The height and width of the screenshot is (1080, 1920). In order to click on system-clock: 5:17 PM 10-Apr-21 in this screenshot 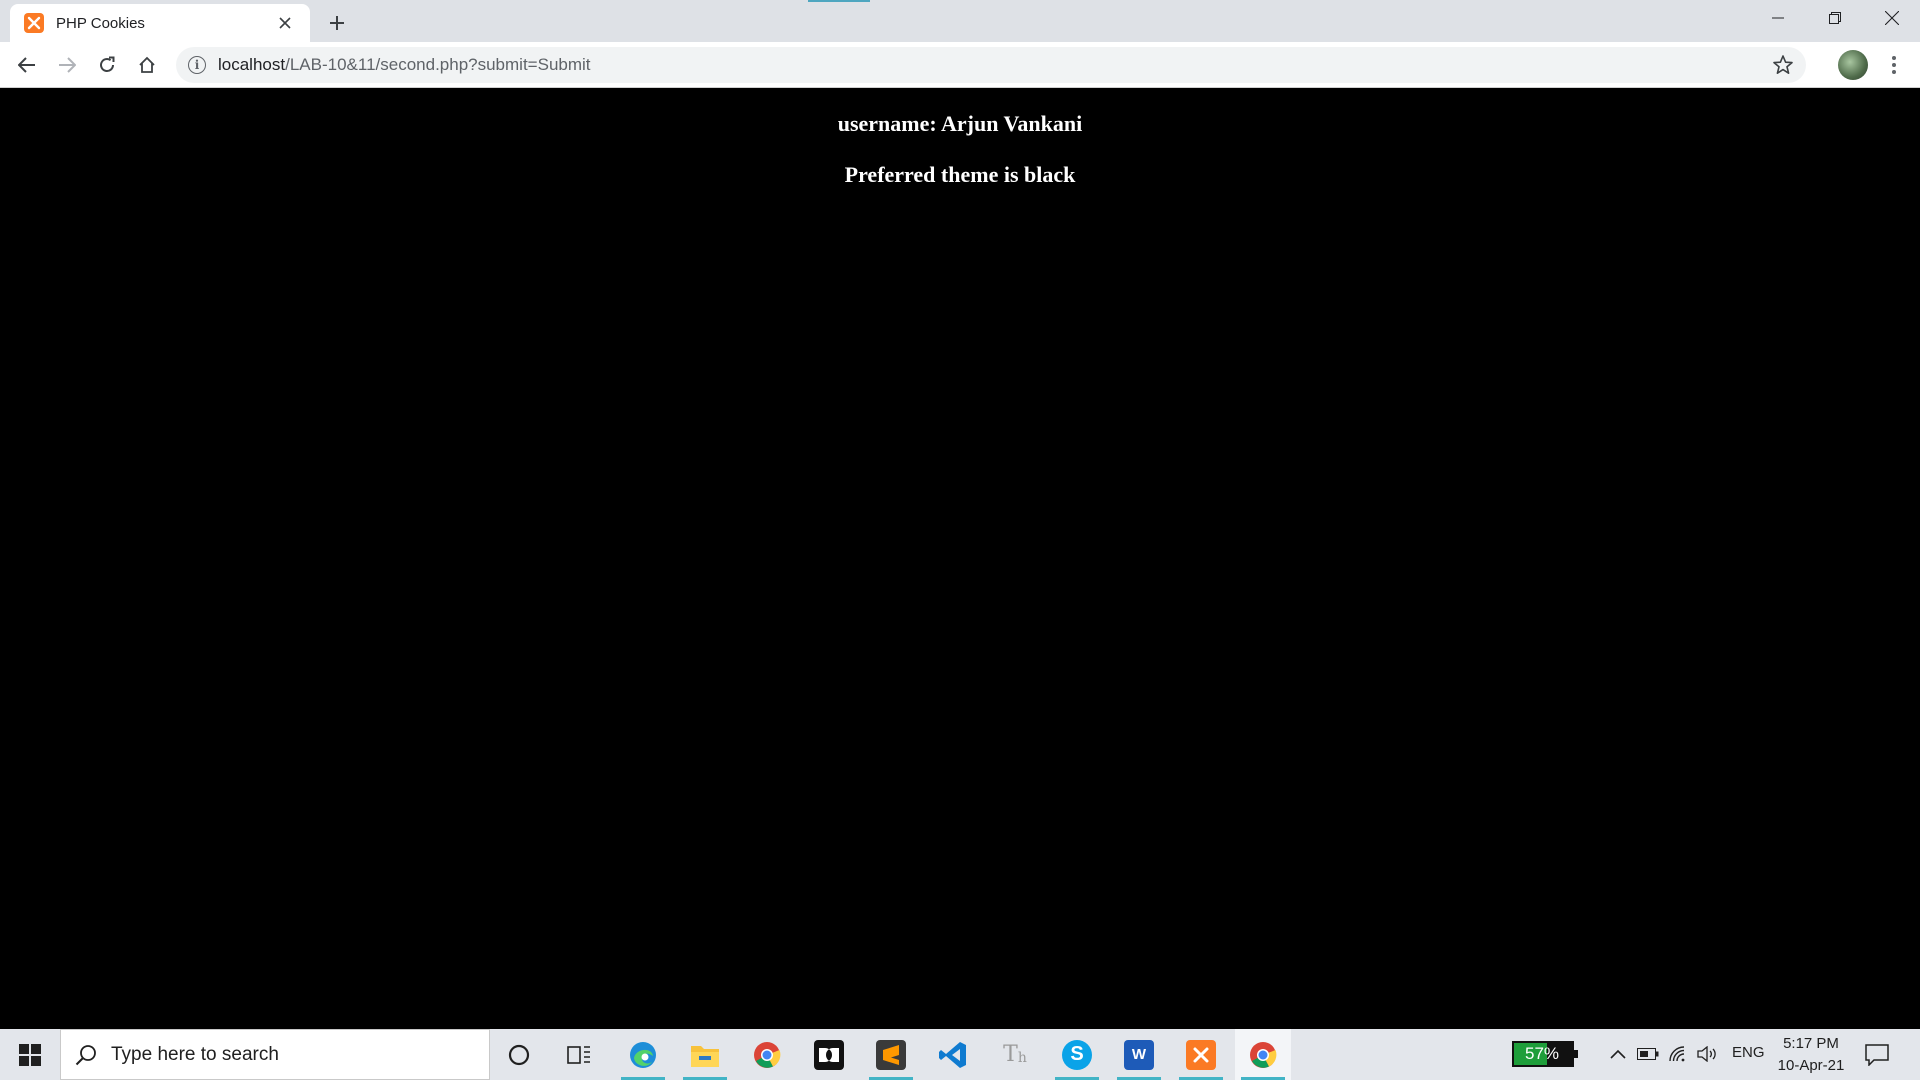, I will do `click(1811, 1055)`.